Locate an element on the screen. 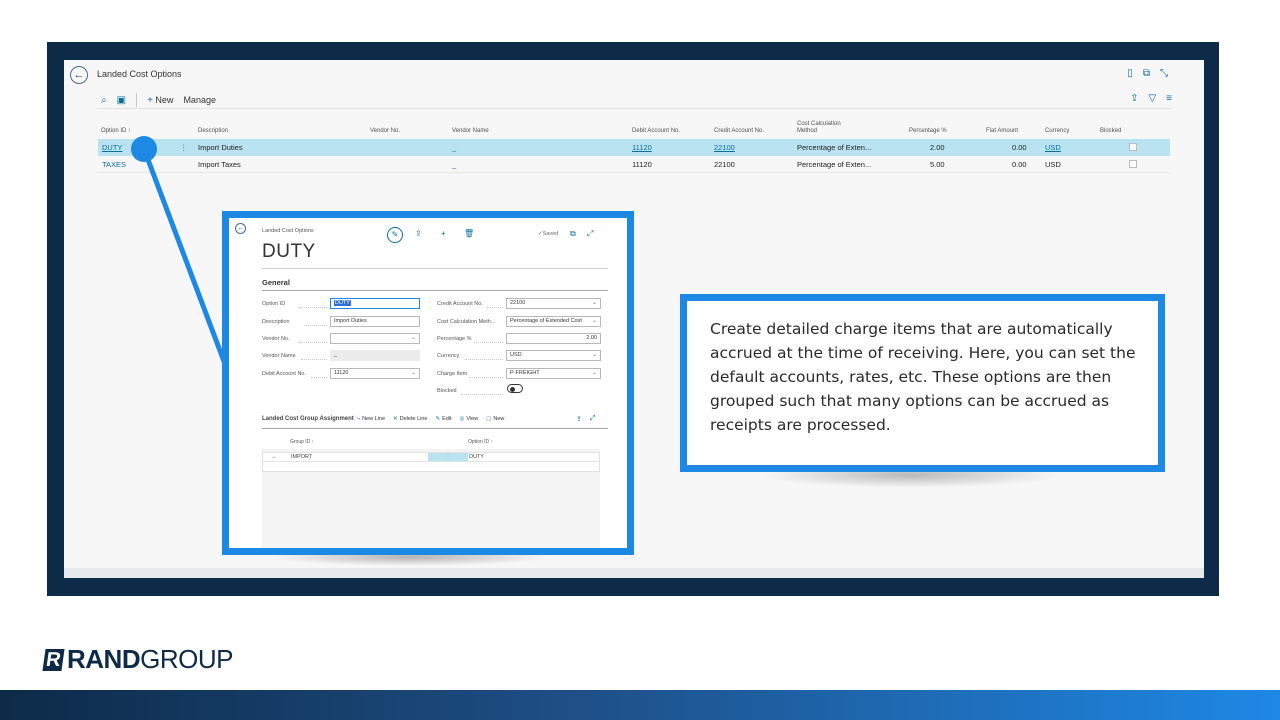 This screenshot has height=720, width=1280. method-select: Percentage of Extended Cost ⌄ is located at coordinates (553, 321).